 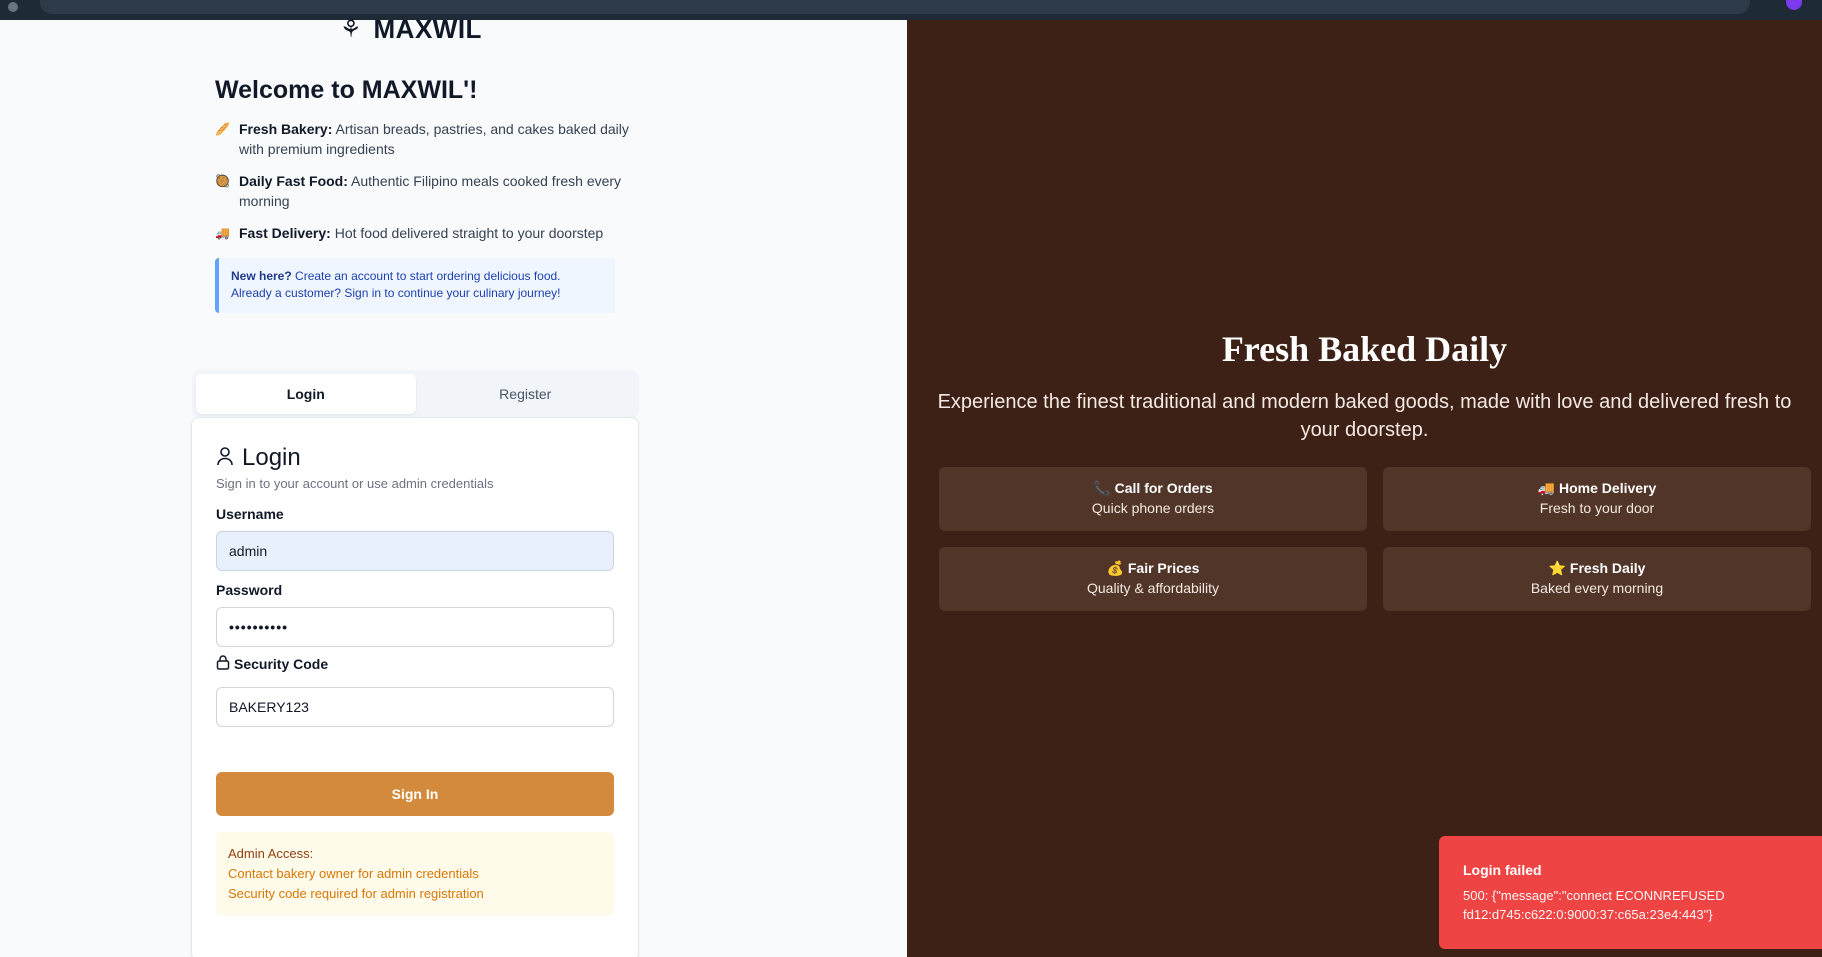 I want to click on security-code-label: Security Code, so click(x=281, y=663).